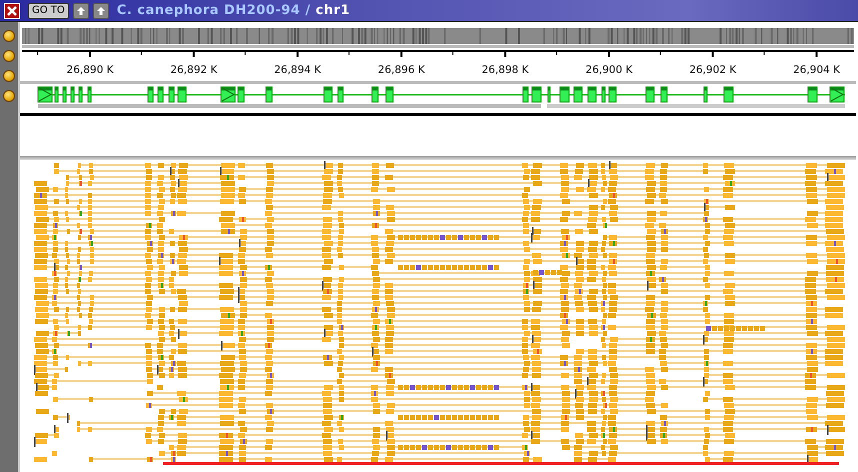 This screenshot has width=858, height=472. I want to click on ruler-label: 26,904 K, so click(816, 70).